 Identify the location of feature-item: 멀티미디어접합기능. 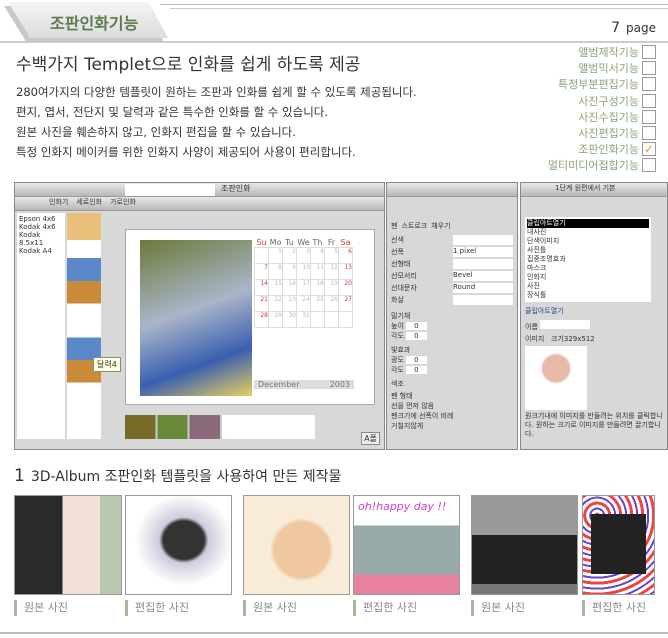
(591, 165).